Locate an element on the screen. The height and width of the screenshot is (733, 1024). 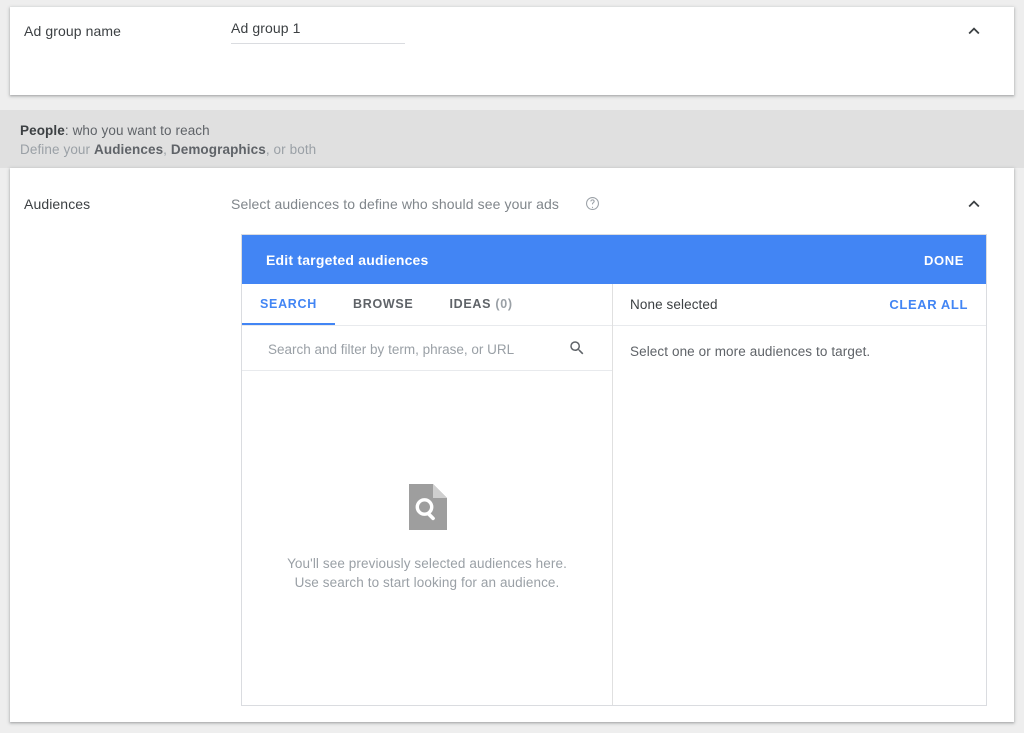
people-subtitle-mid: , is located at coordinates (167, 149).